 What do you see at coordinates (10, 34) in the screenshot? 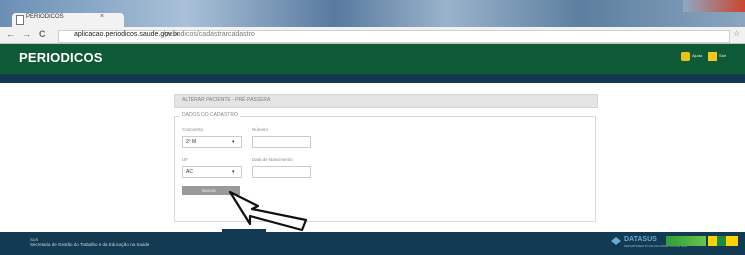
I see `back-icon: ←` at bounding box center [10, 34].